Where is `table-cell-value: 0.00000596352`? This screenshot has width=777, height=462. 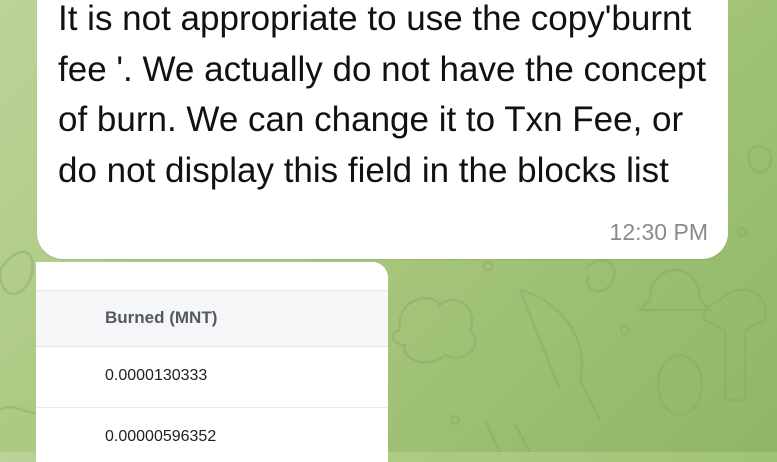 table-cell-value: 0.00000596352 is located at coordinates (161, 436).